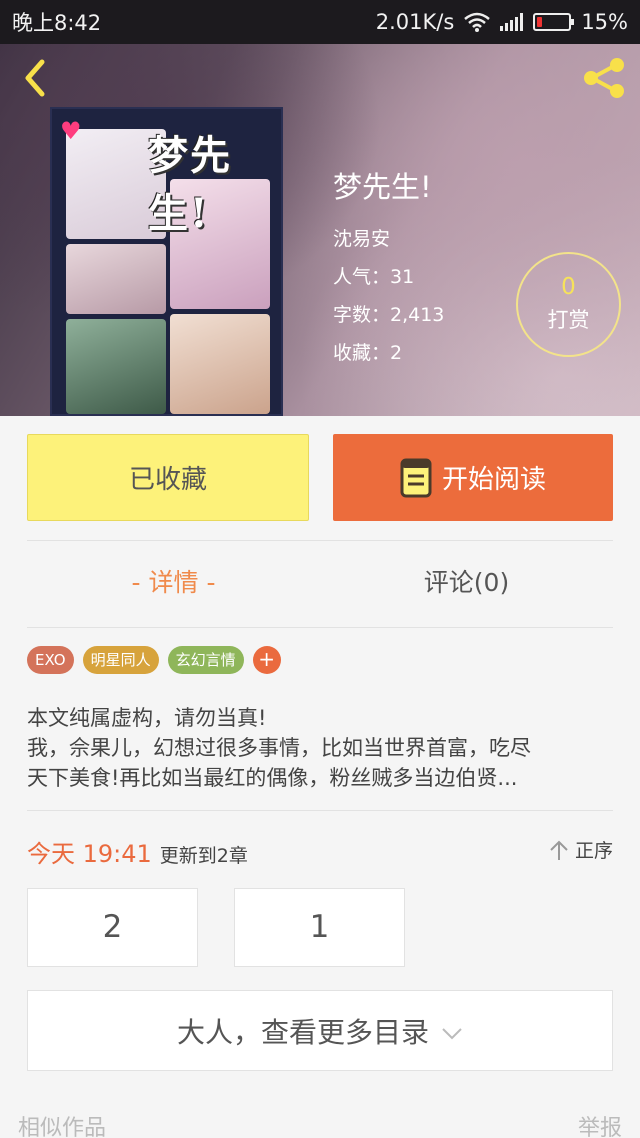 The height and width of the screenshot is (1138, 640). What do you see at coordinates (604, 78) in the screenshot?
I see `share-icon` at bounding box center [604, 78].